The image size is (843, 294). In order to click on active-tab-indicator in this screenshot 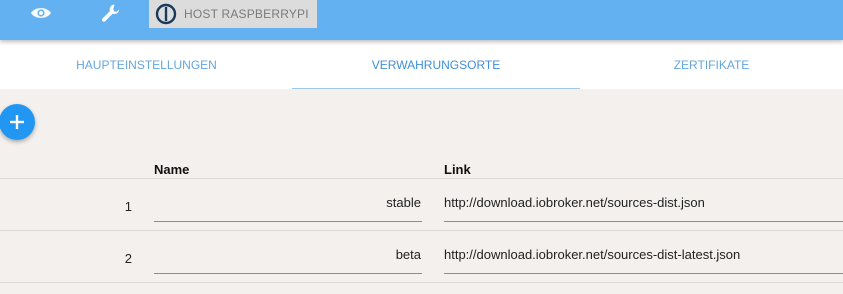, I will do `click(436, 88)`.